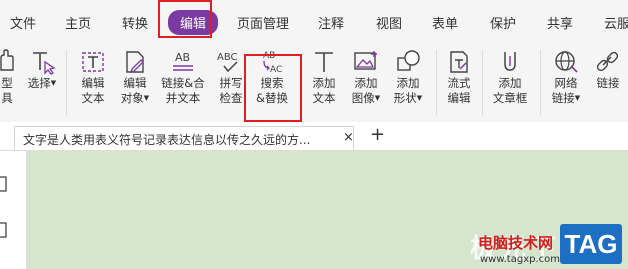  What do you see at coordinates (607, 61) in the screenshot?
I see `chain-link-icon` at bounding box center [607, 61].